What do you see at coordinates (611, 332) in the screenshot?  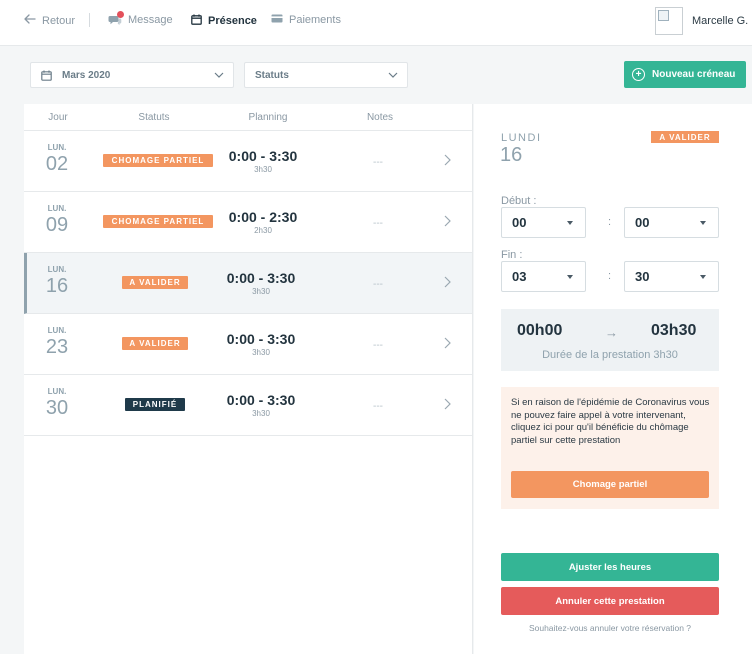 I see `arrow-right-icon: →` at bounding box center [611, 332].